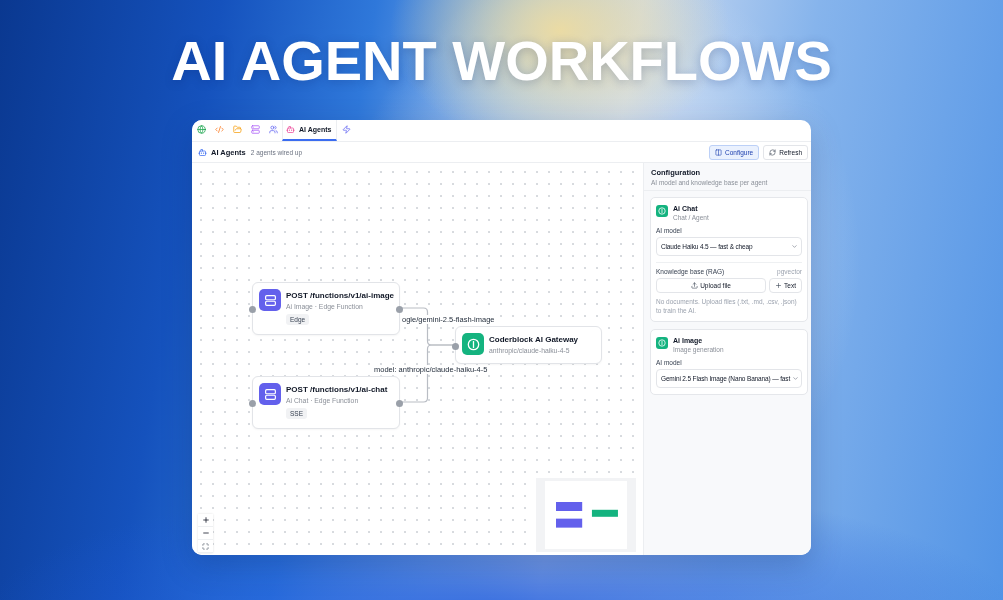  I want to click on columns-icon, so click(719, 152).